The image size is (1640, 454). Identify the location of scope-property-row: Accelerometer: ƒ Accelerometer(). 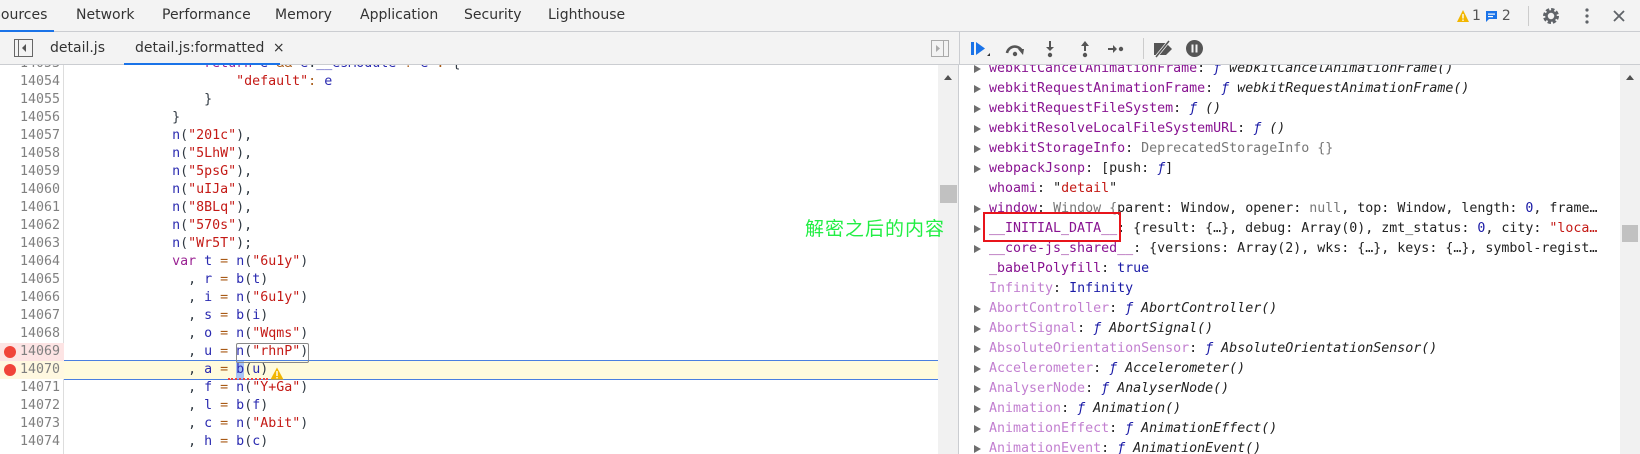
(1290, 369).